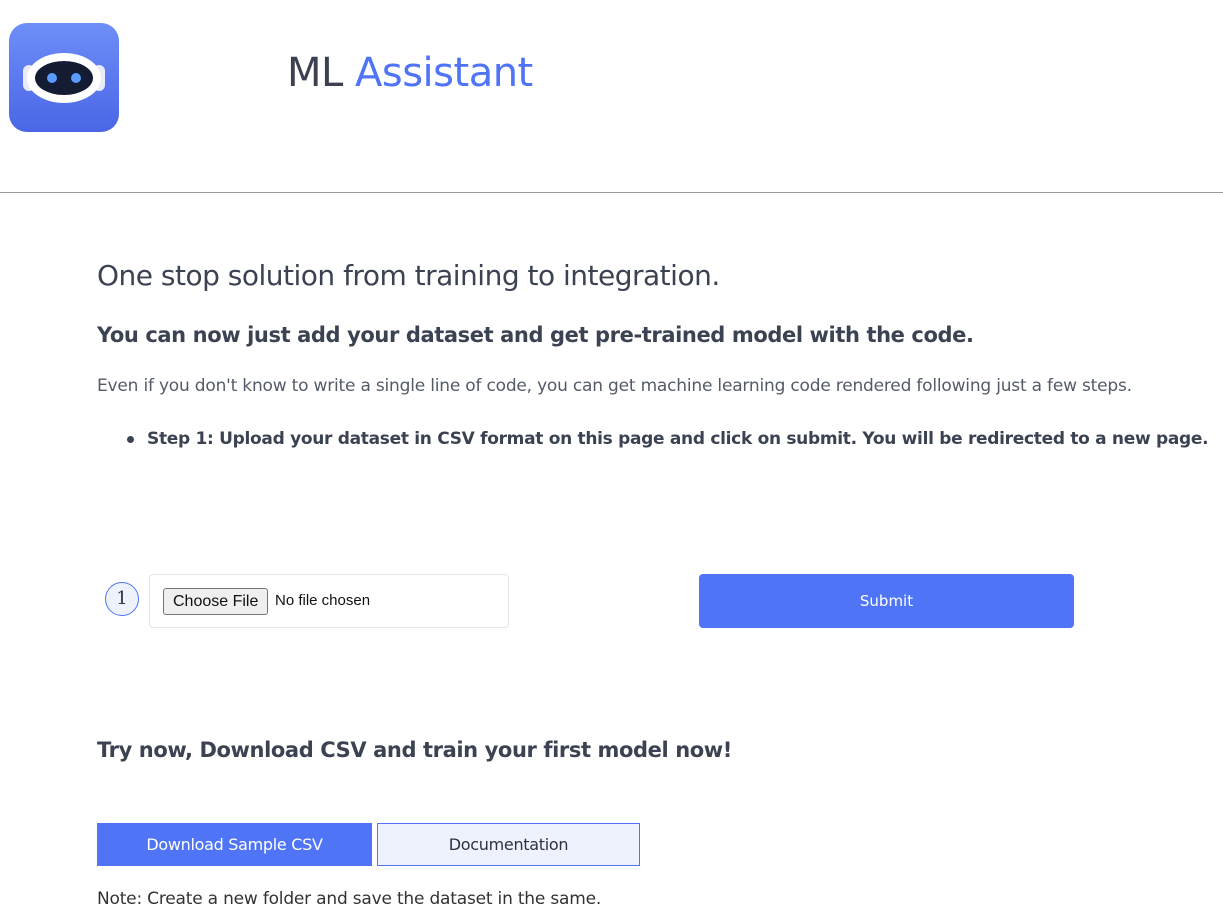 The image size is (1223, 918). What do you see at coordinates (122, 599) in the screenshot?
I see `step-number-badge: 1` at bounding box center [122, 599].